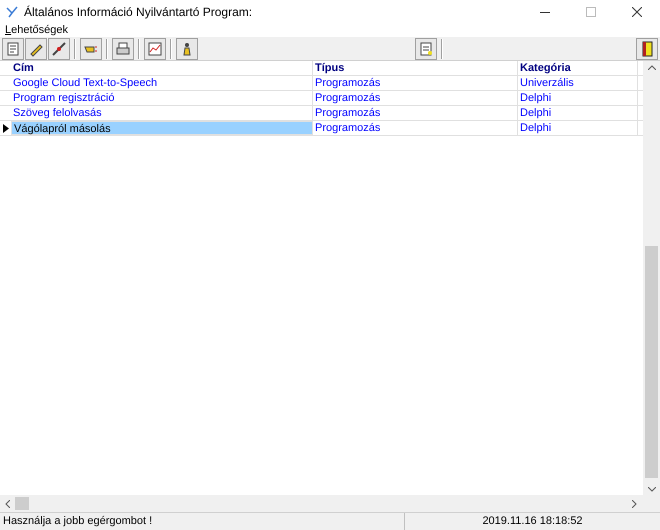  I want to click on window-title: Általános Információ Nyilvántartó Program:, so click(138, 12).